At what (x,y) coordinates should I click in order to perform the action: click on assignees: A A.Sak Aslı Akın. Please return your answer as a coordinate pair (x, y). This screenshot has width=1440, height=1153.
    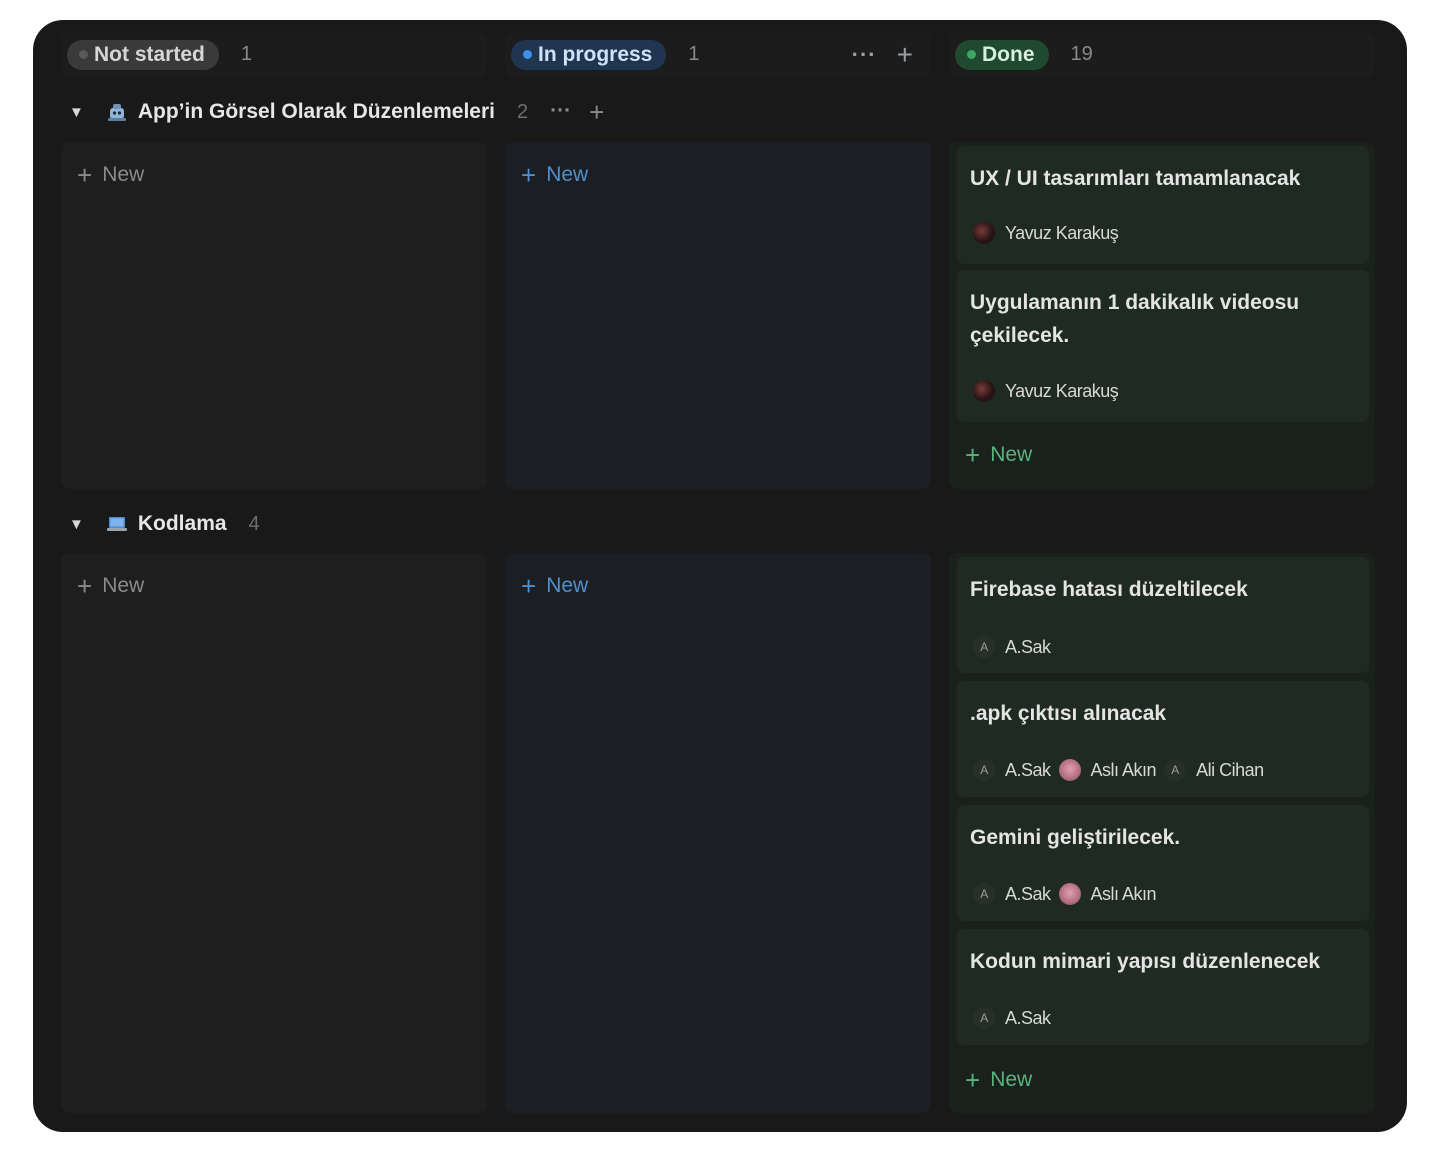
    Looking at the image, I should click on (1068, 894).